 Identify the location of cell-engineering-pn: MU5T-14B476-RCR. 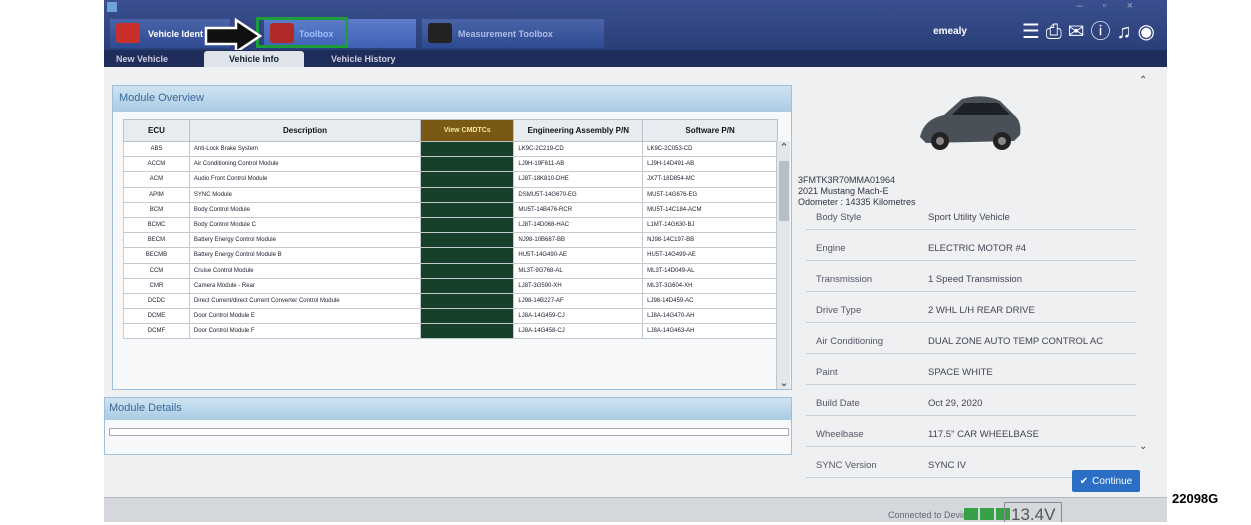
(578, 209).